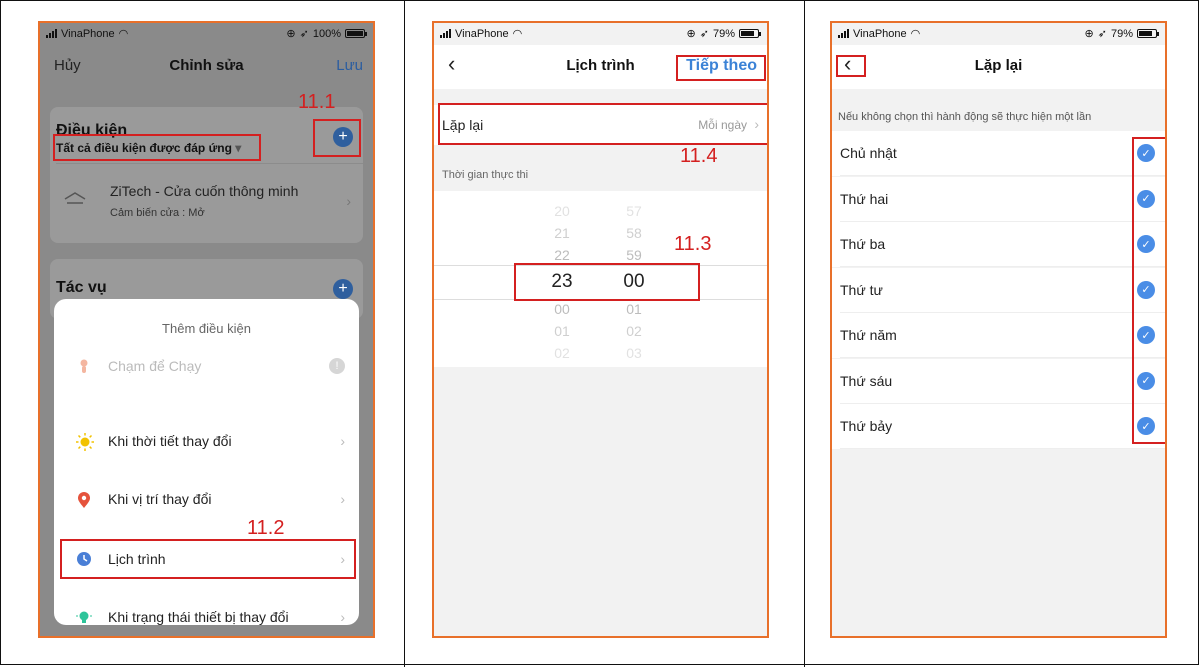 This screenshot has width=1201, height=667. What do you see at coordinates (861, 289) in the screenshot?
I see `day-label: Thứ tư` at bounding box center [861, 289].